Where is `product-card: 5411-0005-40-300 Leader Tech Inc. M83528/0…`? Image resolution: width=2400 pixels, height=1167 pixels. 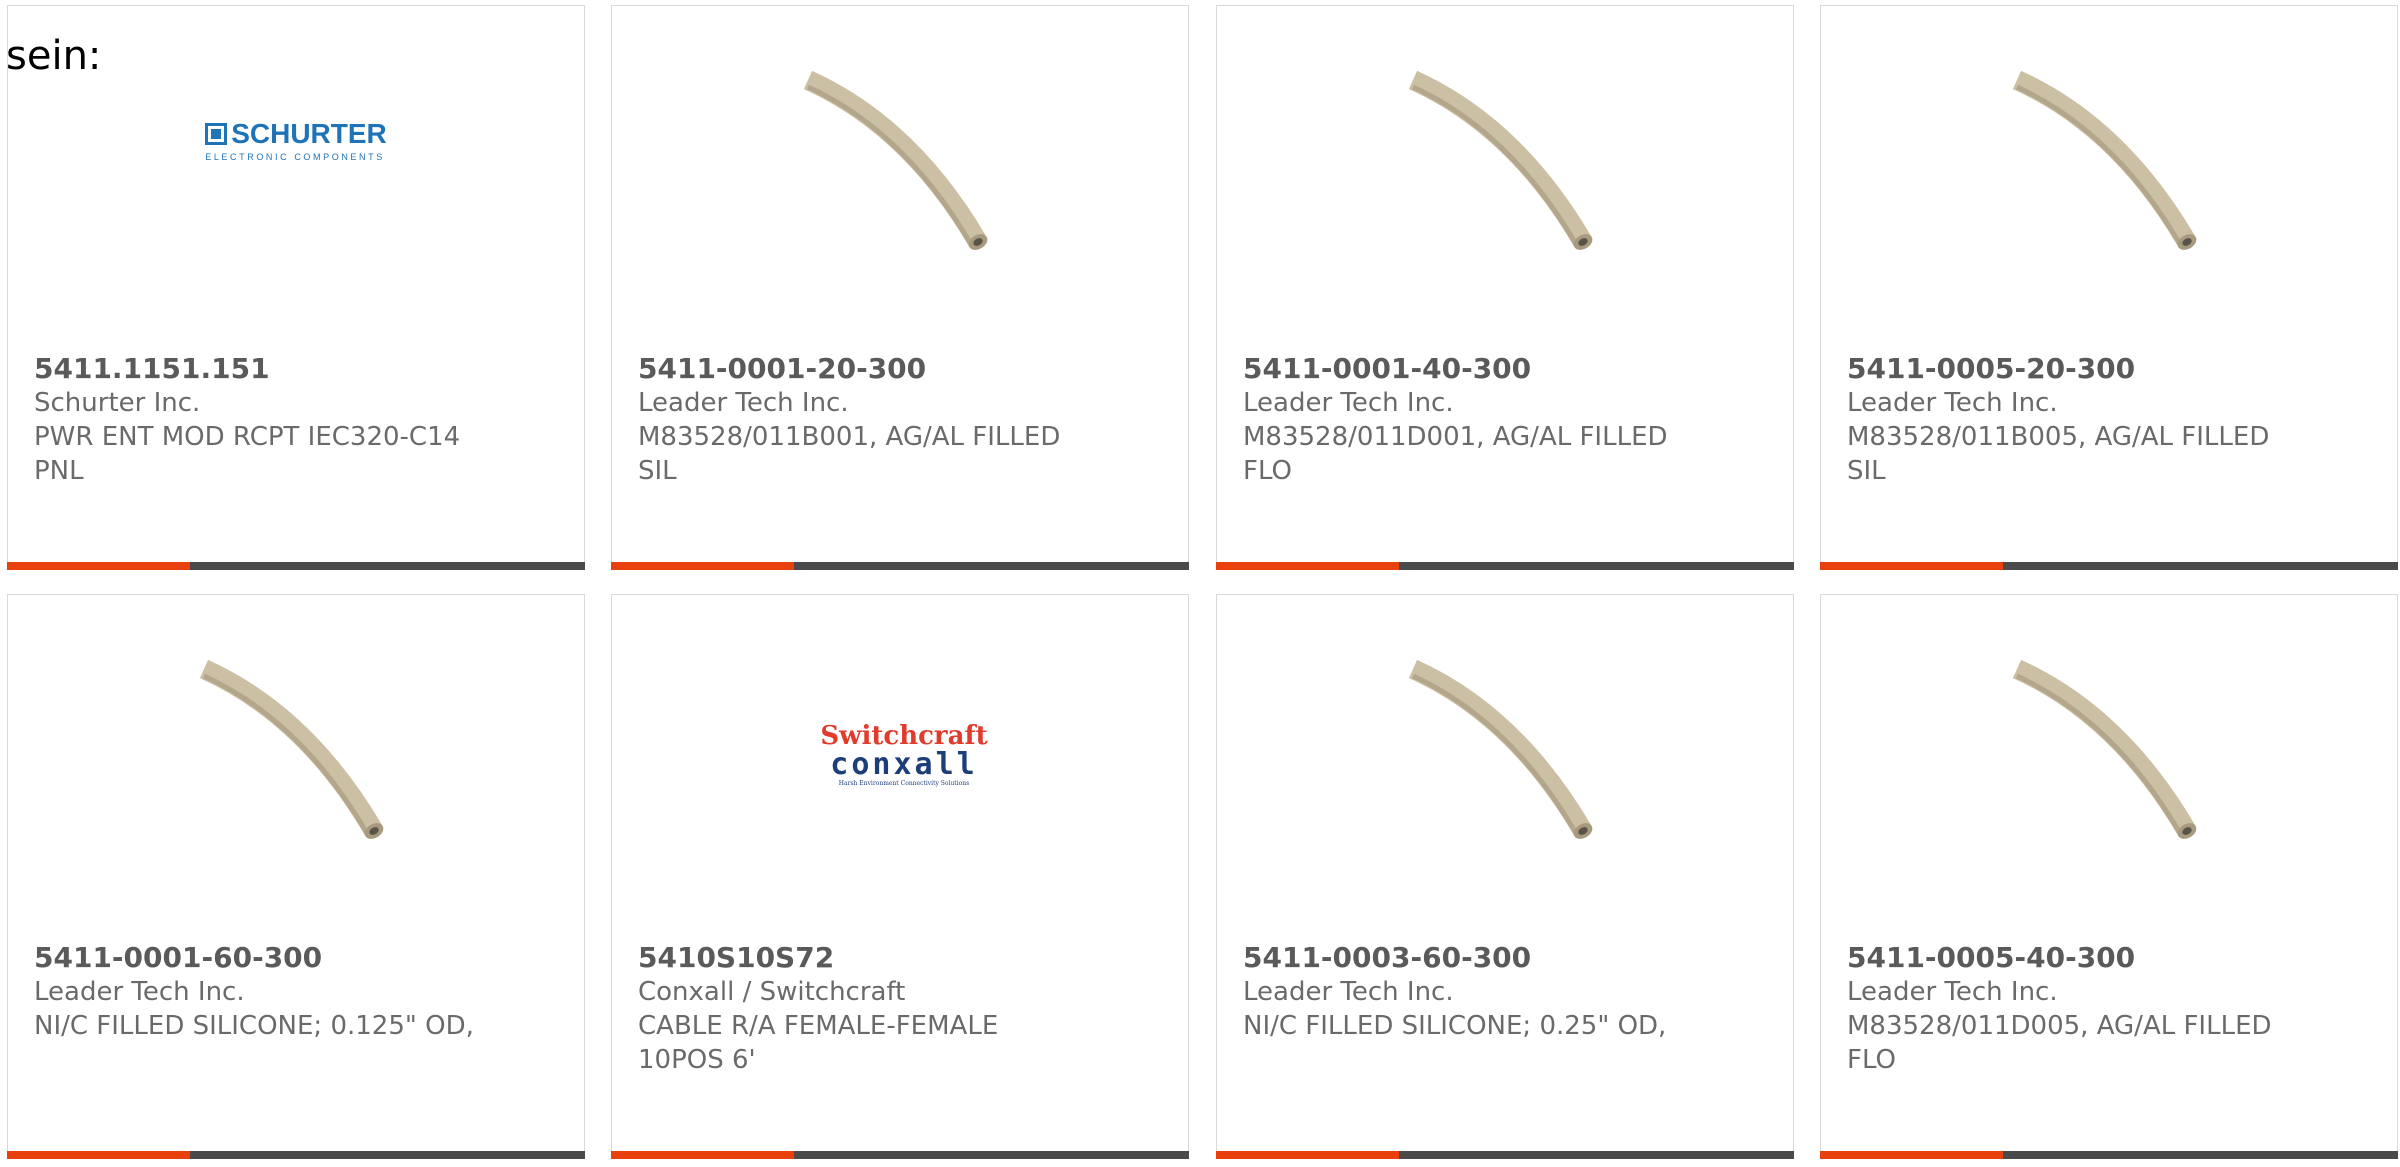
product-card: 5411-0005-40-300 Leader Tech Inc. M83528/0… is located at coordinates (2109, 876).